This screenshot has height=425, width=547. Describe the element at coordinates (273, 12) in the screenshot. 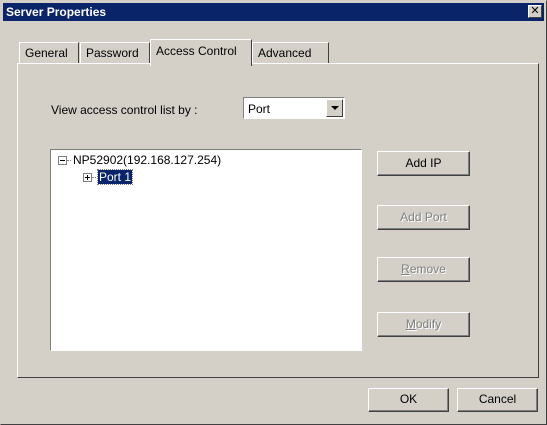

I see `title-bar: Server Properties ✕` at that location.